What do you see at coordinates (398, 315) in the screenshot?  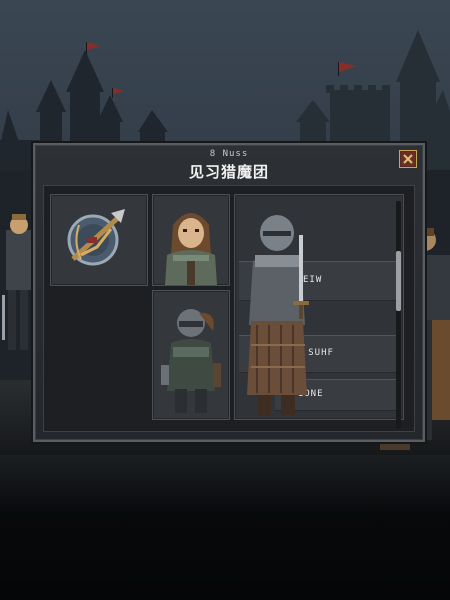 I see `scrollbar` at bounding box center [398, 315].